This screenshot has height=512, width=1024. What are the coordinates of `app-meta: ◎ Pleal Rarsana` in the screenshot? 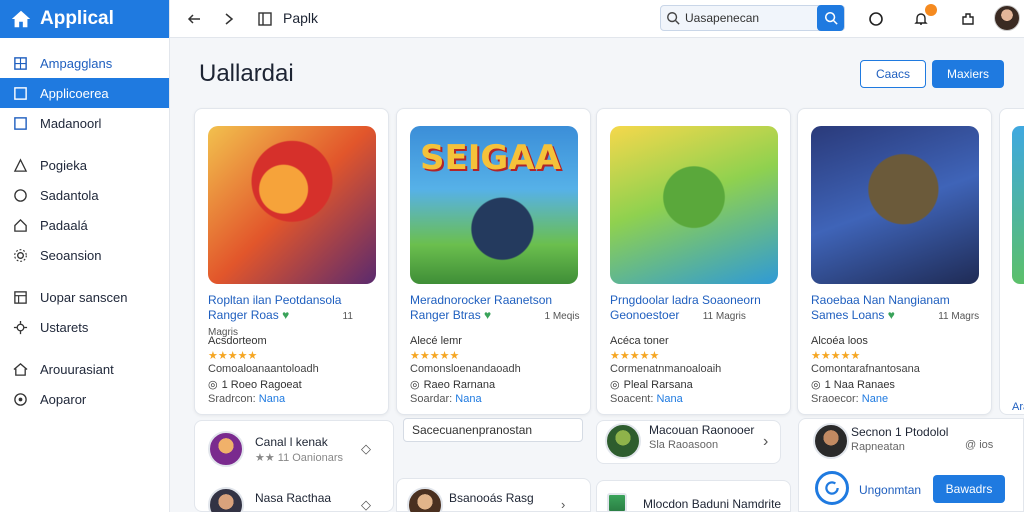 It's located at (651, 385).